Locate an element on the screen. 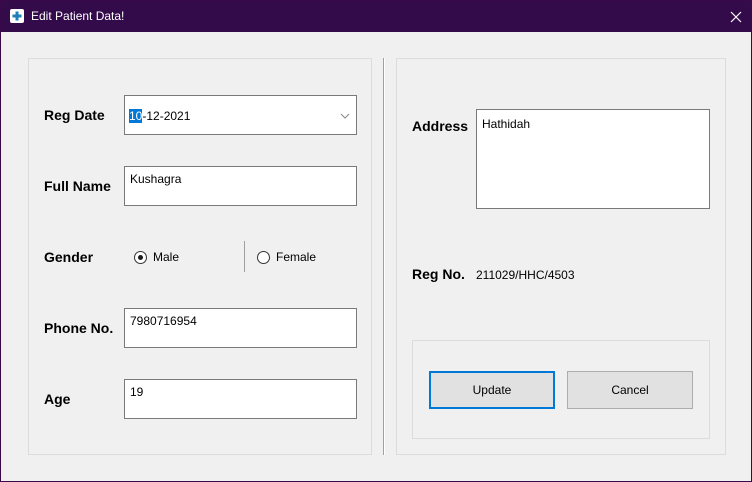 The height and width of the screenshot is (482, 752). chevron-down-icon is located at coordinates (345, 116).